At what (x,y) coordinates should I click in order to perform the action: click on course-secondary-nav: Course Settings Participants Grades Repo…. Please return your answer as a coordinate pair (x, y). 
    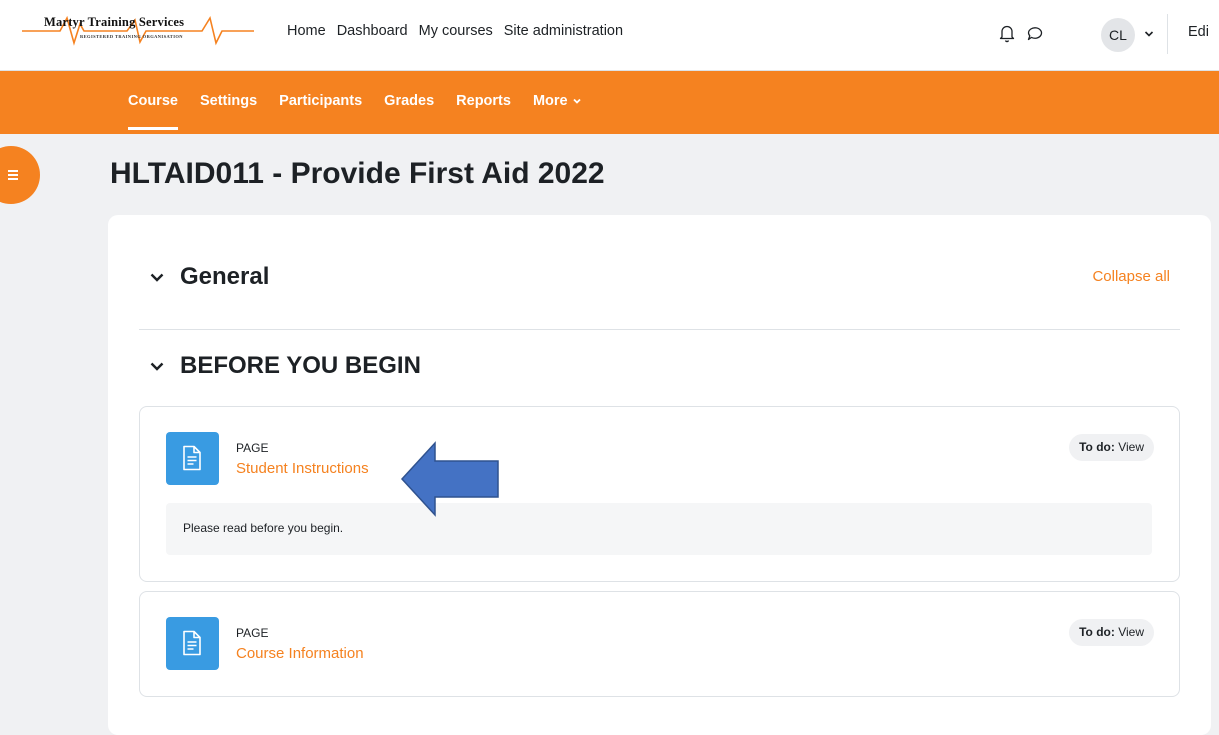
    Looking at the image, I should click on (609, 102).